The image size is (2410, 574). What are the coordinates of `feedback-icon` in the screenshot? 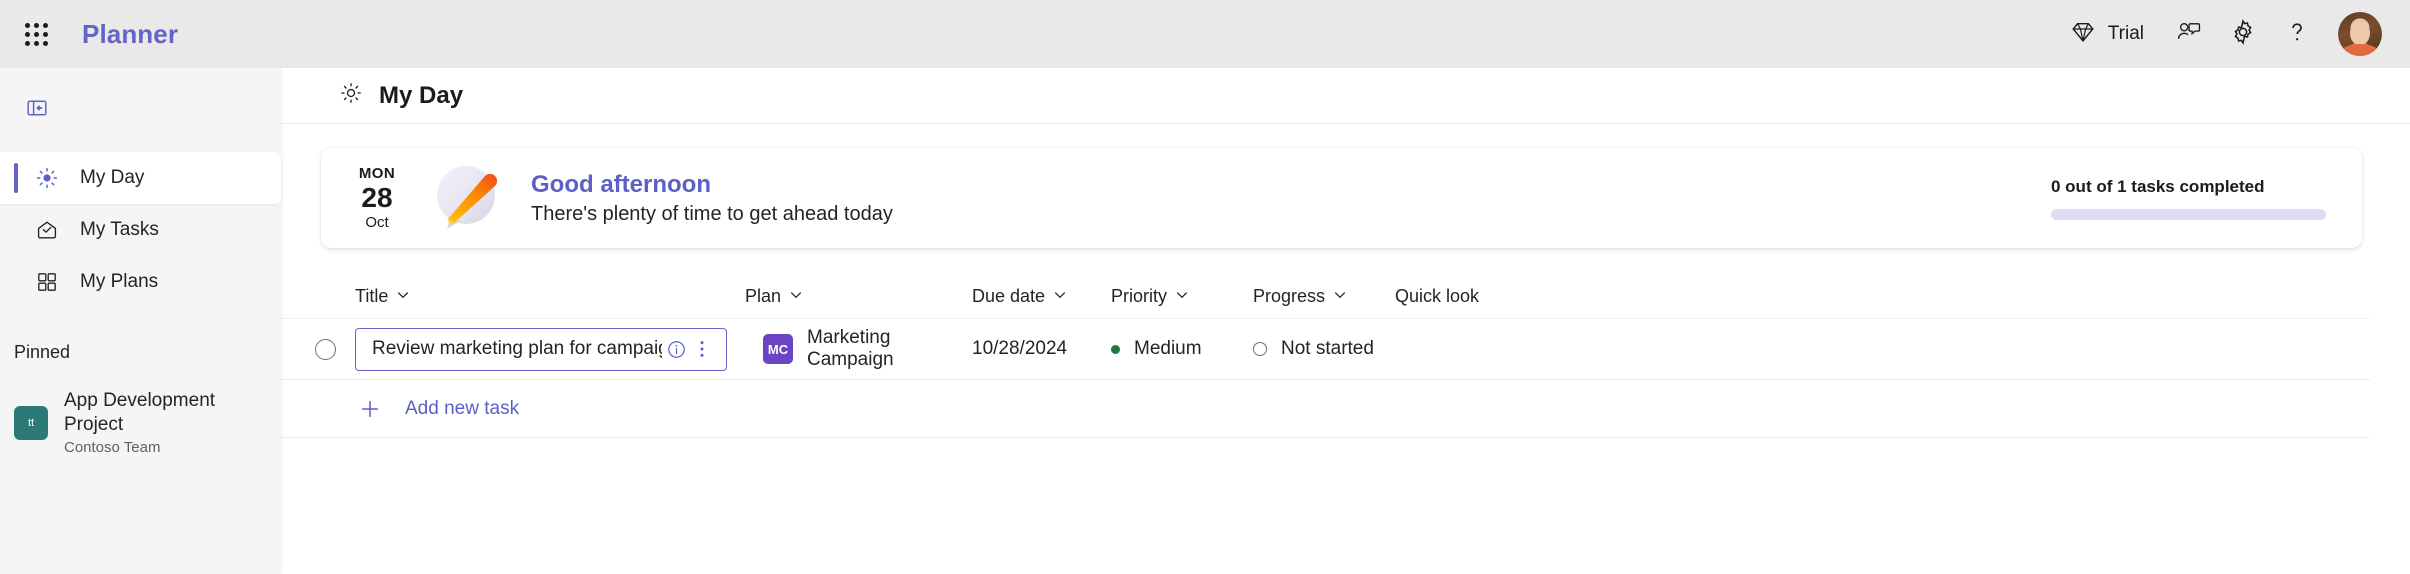 It's located at (2189, 34).